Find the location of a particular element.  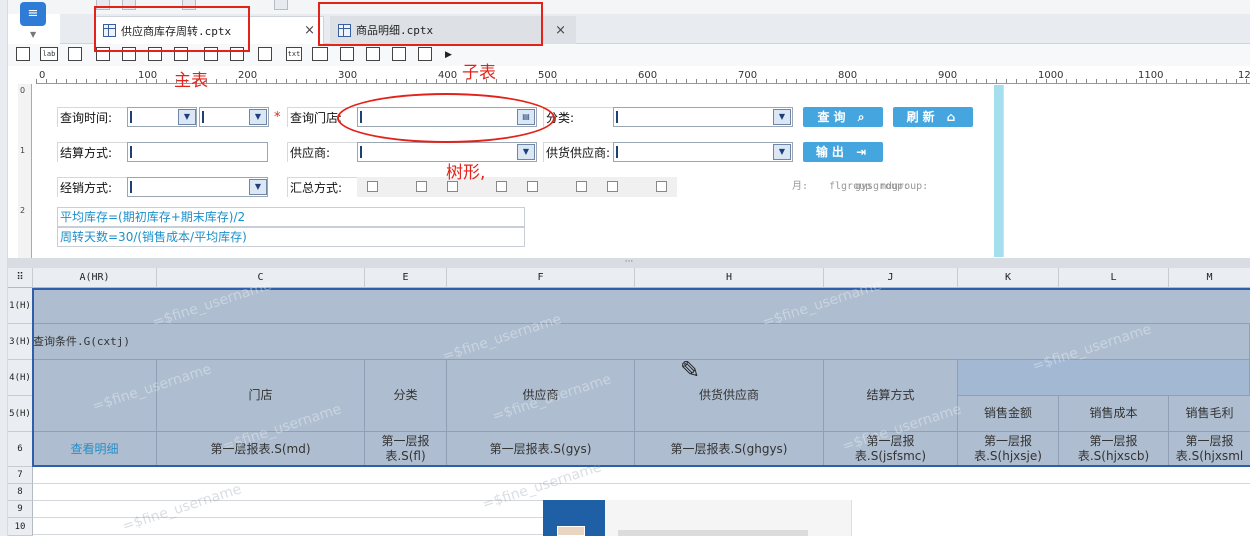

row-header: 7 is located at coordinates (20, 475).